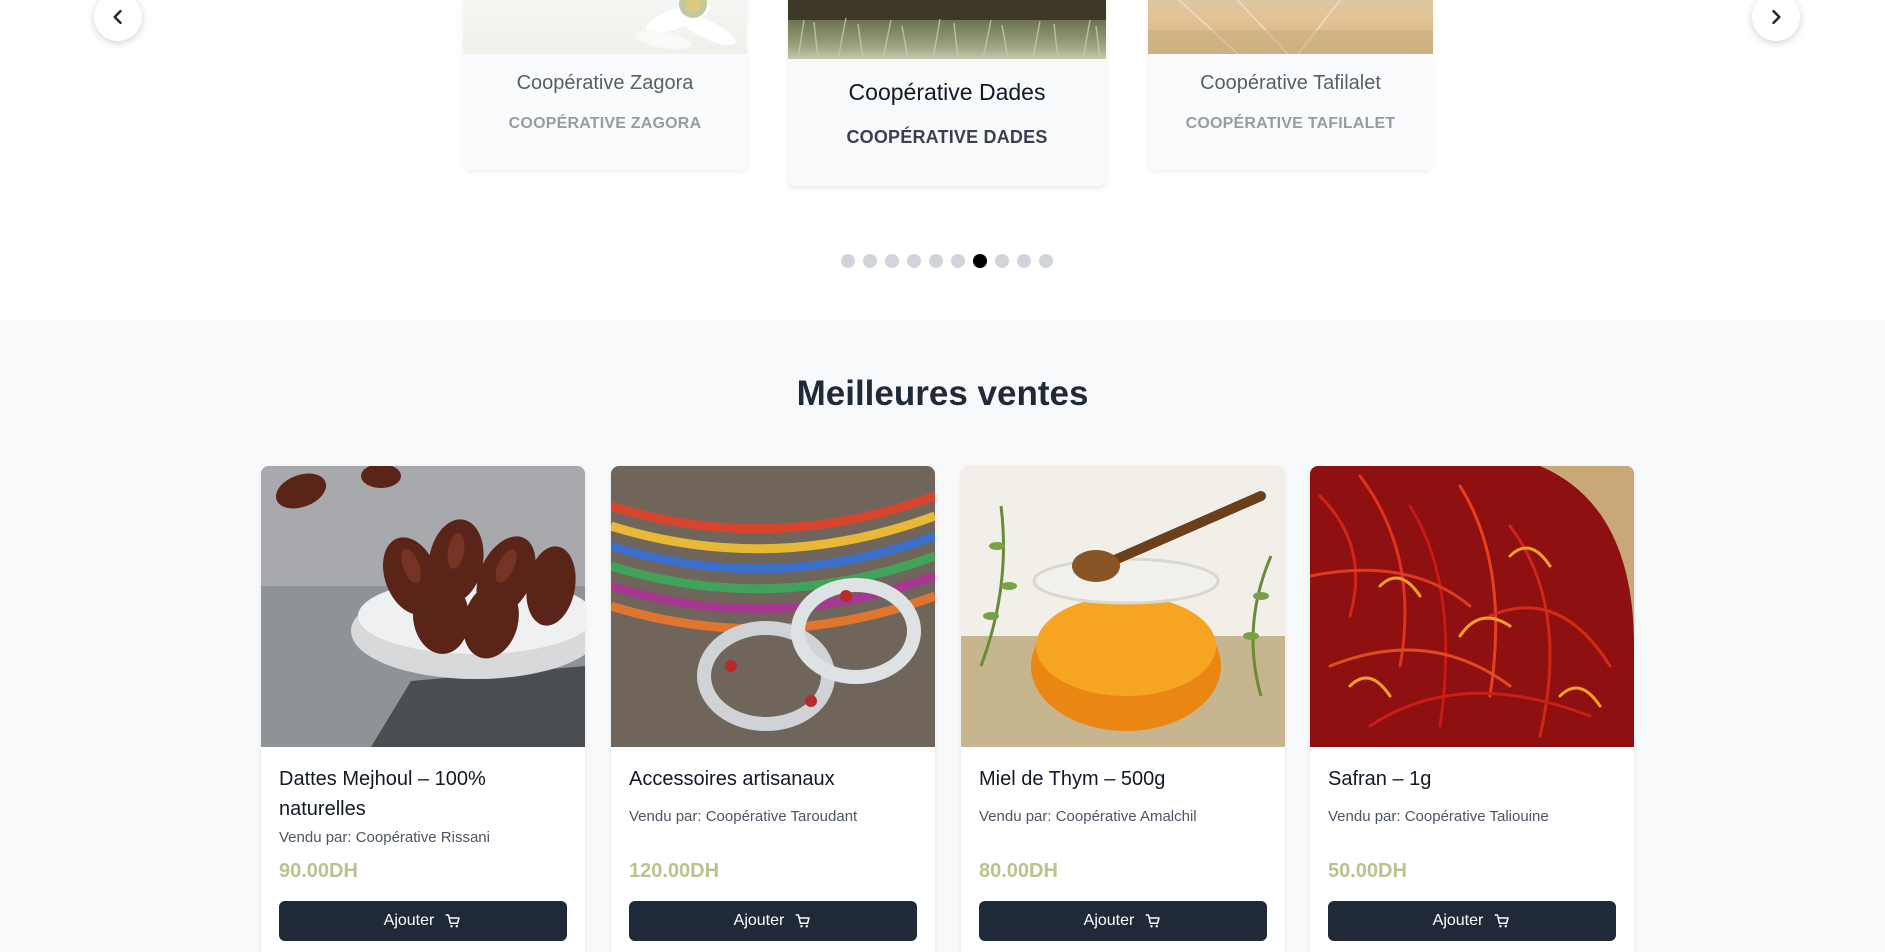 The height and width of the screenshot is (952, 1885). I want to click on cooperative-name: Coopérative Zagora, so click(605, 83).